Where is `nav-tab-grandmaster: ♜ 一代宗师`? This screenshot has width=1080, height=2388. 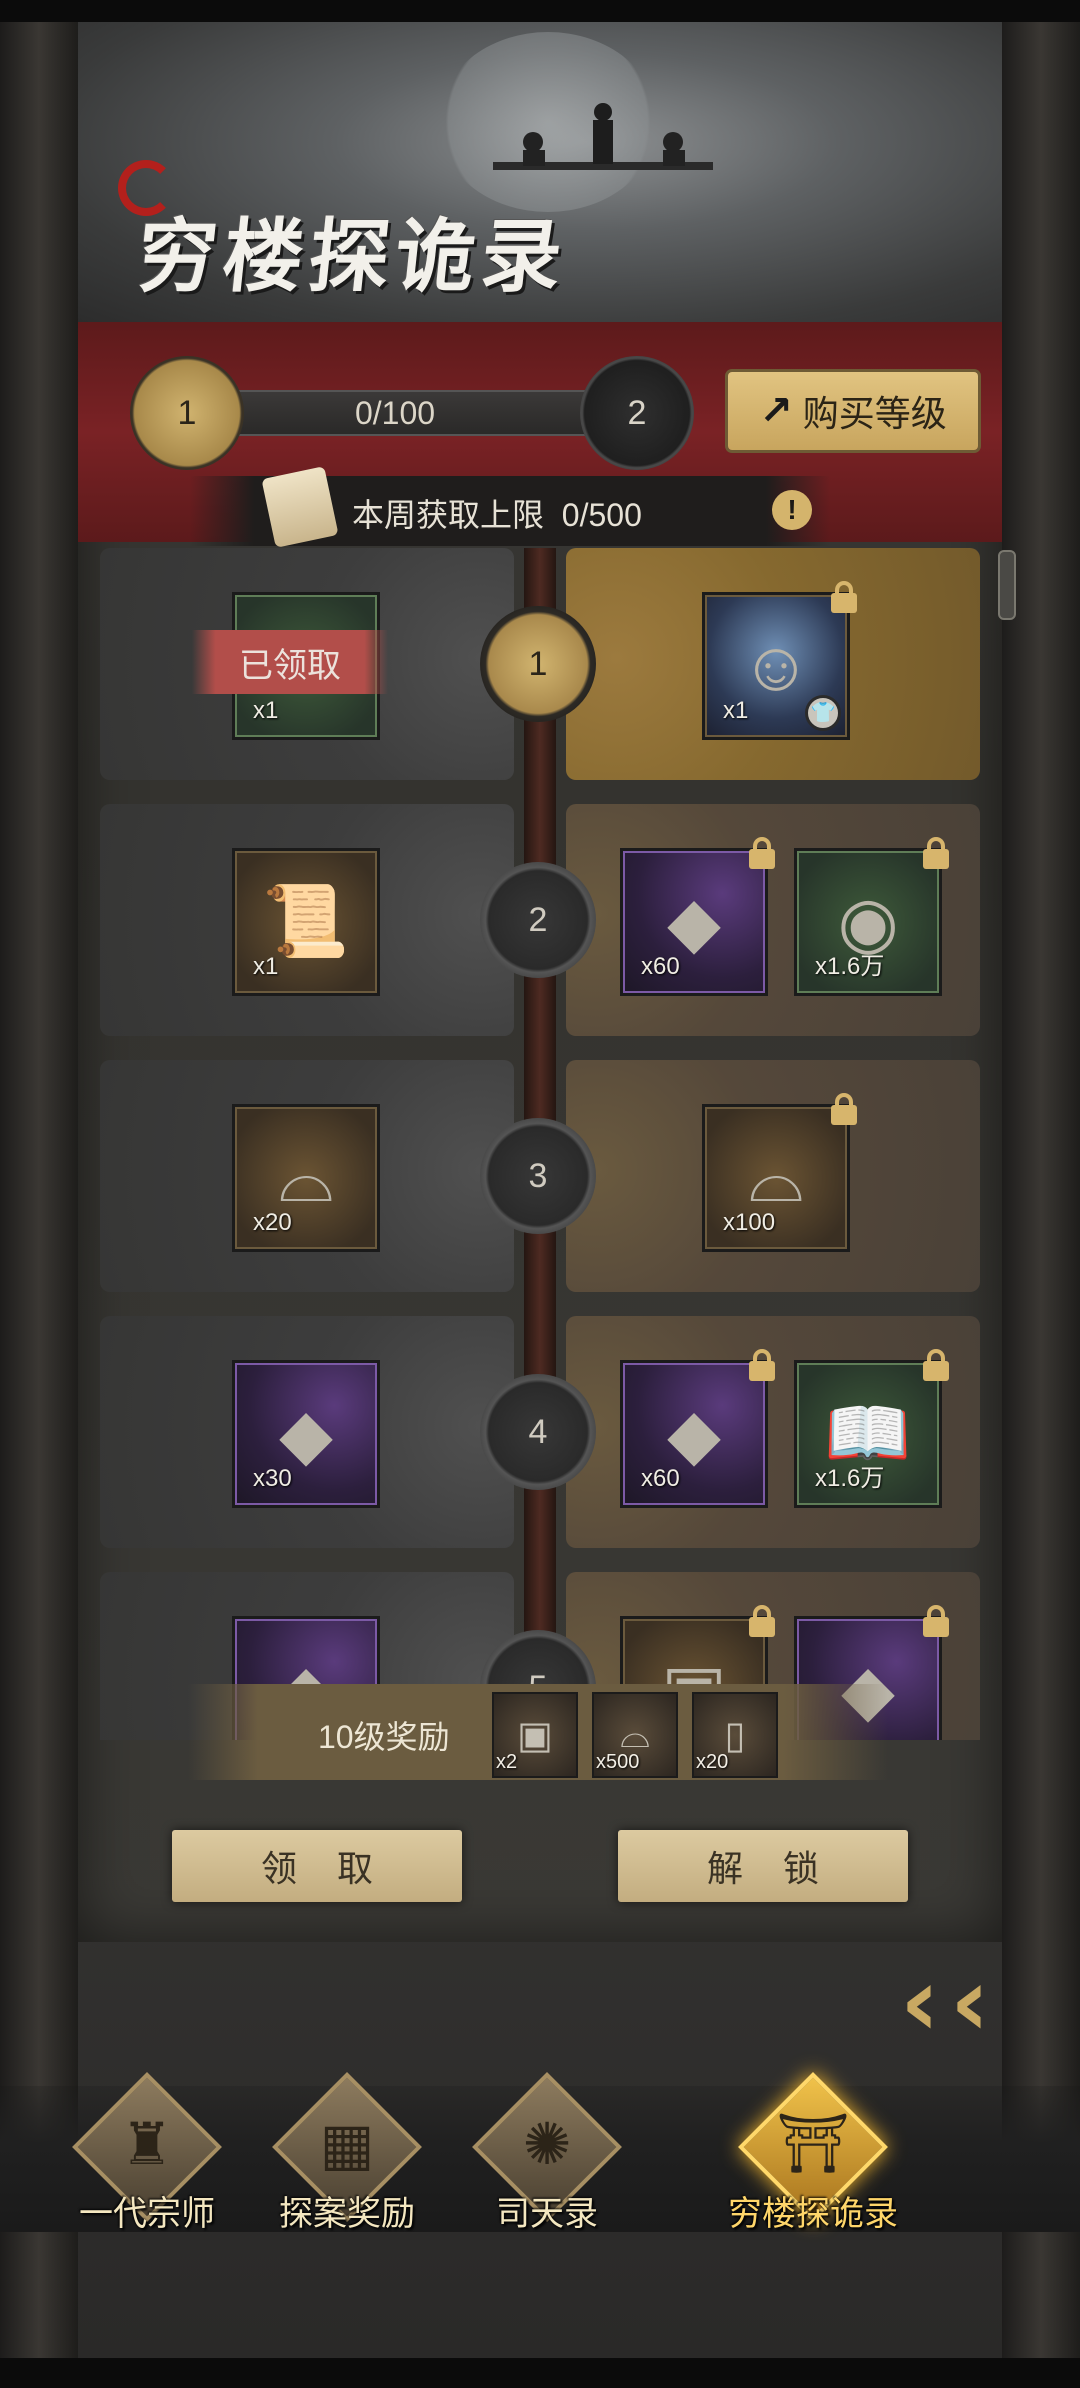
nav-tab-grandmaster: ♜ 一代宗师 is located at coordinates (147, 2154).